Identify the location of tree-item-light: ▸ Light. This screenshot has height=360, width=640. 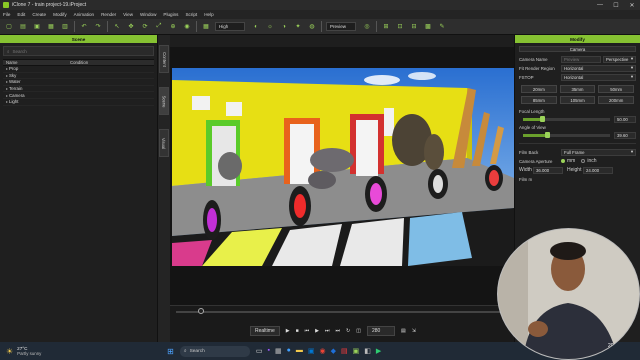
(78, 102).